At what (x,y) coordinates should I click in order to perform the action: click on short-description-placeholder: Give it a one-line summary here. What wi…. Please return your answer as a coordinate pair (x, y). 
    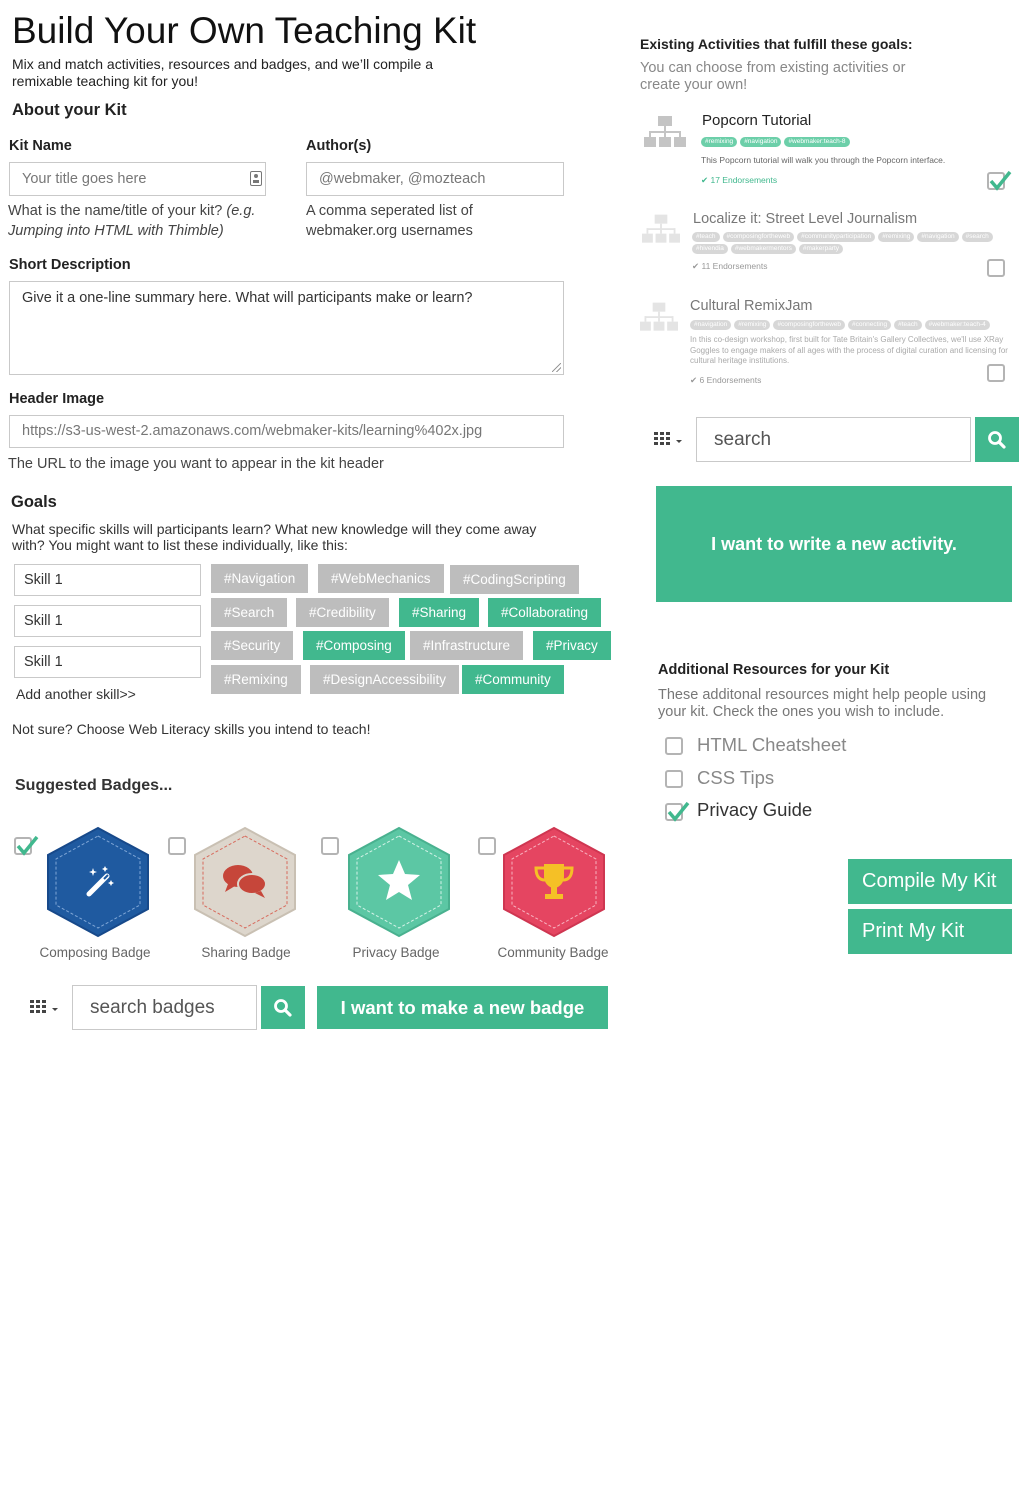
    Looking at the image, I should click on (247, 298).